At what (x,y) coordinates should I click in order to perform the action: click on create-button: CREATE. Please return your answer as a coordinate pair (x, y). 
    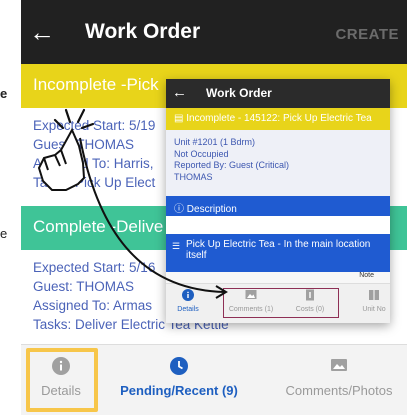
    Looking at the image, I should click on (367, 34).